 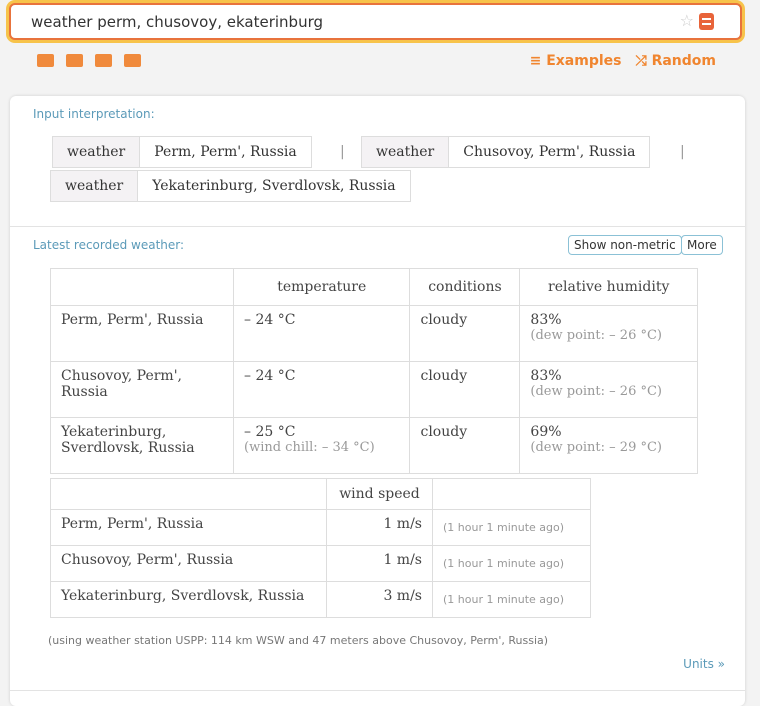 What do you see at coordinates (74, 60) in the screenshot?
I see `camera-icon` at bounding box center [74, 60].